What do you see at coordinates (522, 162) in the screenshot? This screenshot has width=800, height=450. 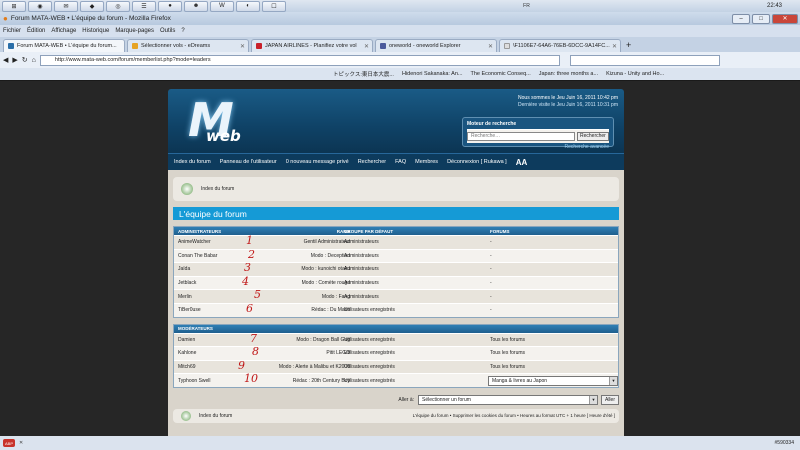 I see `font-size-toggle: AA` at bounding box center [522, 162].